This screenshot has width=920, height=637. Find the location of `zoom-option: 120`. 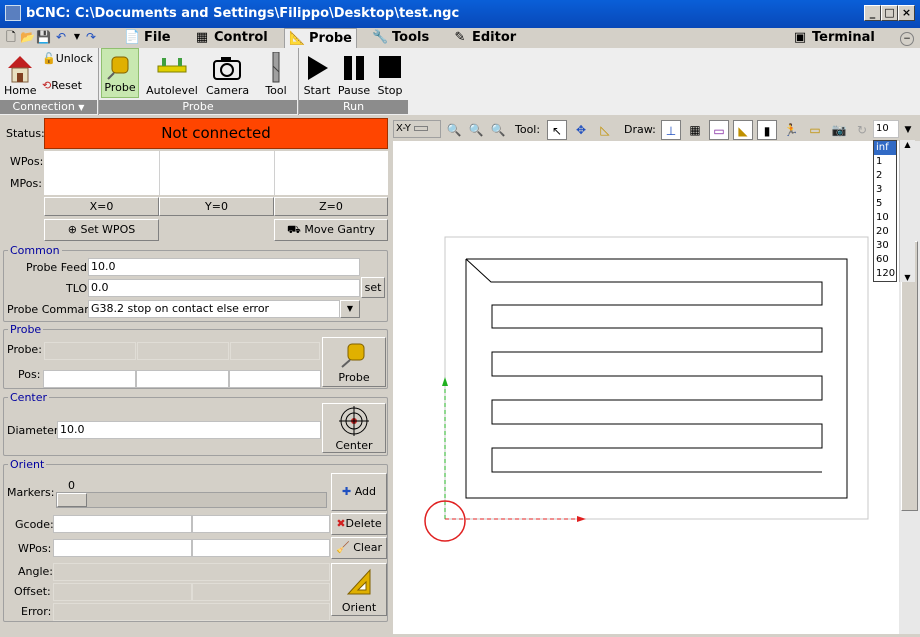

zoom-option: 120 is located at coordinates (885, 274).